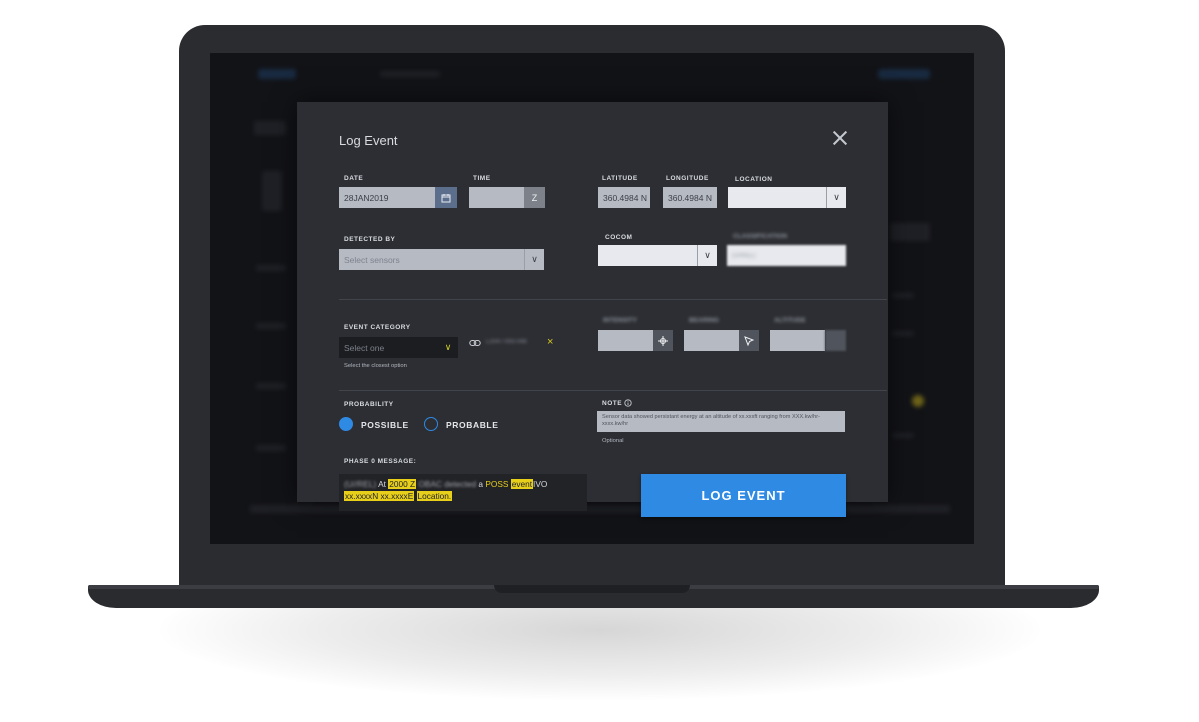  I want to click on event-category-label: EVENT CATEGORY, so click(377, 327).